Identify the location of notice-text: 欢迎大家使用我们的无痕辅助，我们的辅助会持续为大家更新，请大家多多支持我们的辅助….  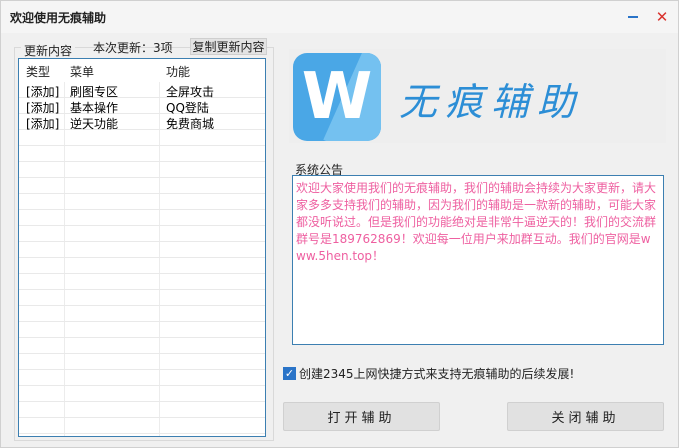
(476, 222).